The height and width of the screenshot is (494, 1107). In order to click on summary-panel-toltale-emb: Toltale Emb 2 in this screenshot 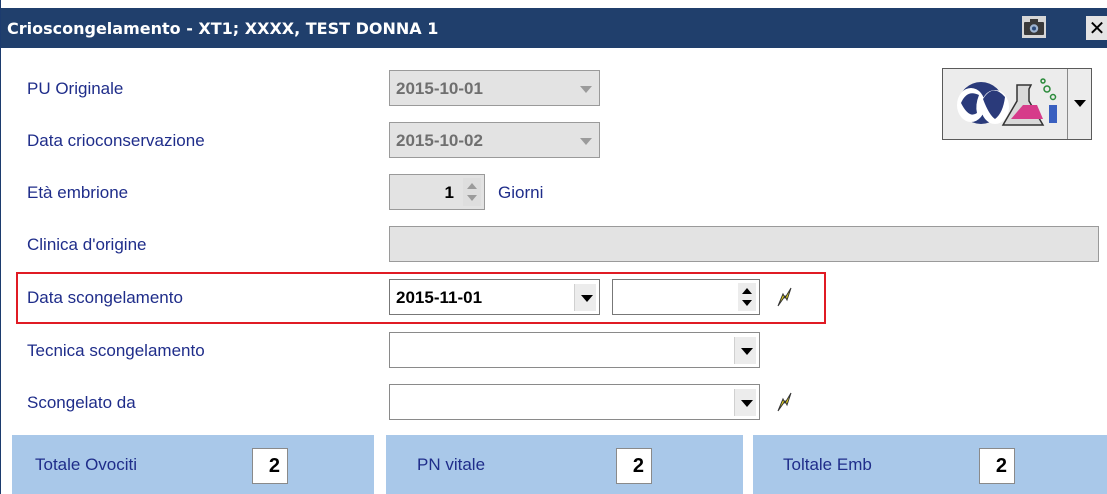, I will do `click(930, 464)`.